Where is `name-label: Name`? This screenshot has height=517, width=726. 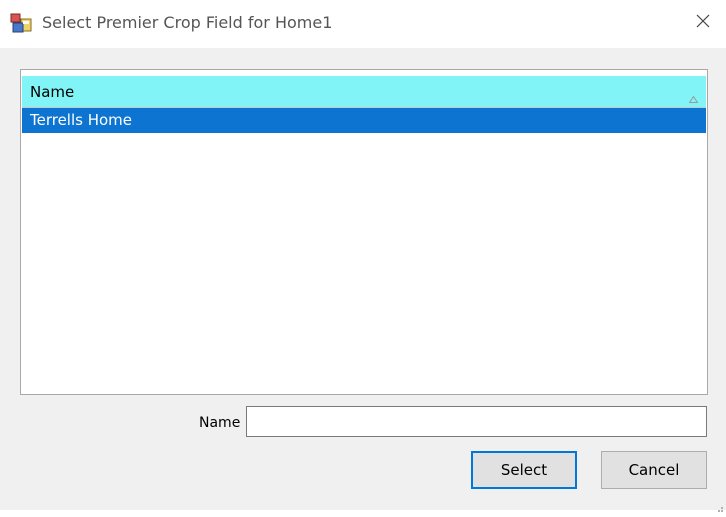
name-label: Name is located at coordinates (220, 423).